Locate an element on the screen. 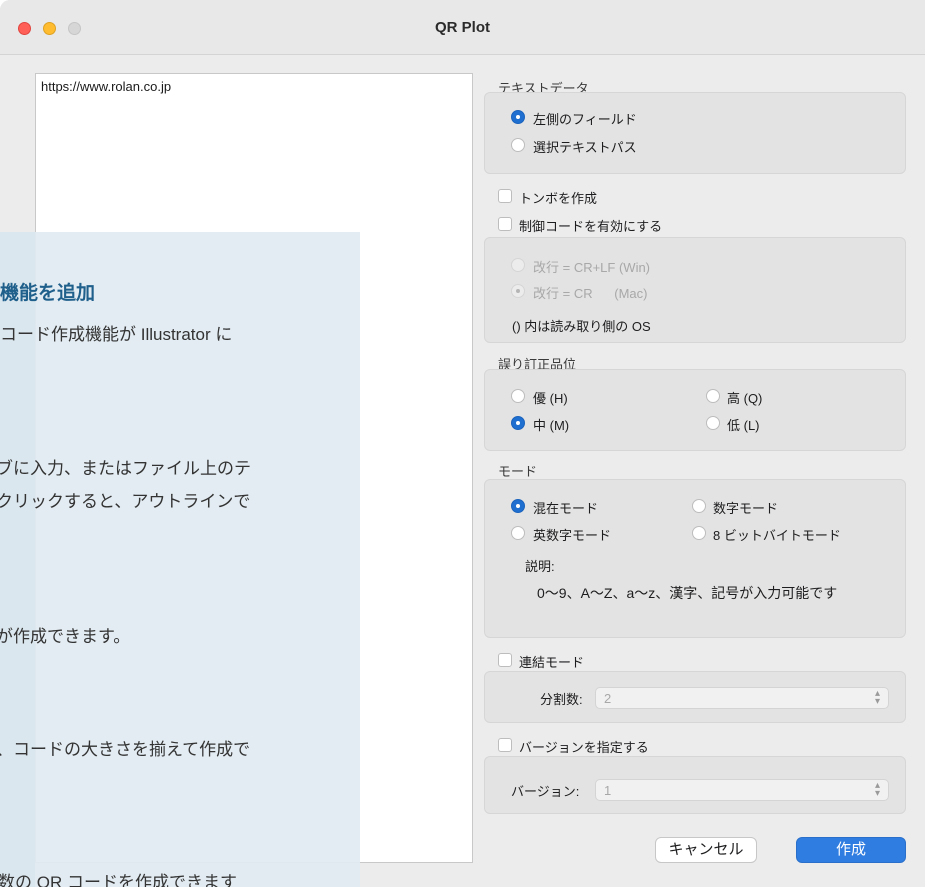 The width and height of the screenshot is (925, 887). title-bar: QR Plot is located at coordinates (462, 27).